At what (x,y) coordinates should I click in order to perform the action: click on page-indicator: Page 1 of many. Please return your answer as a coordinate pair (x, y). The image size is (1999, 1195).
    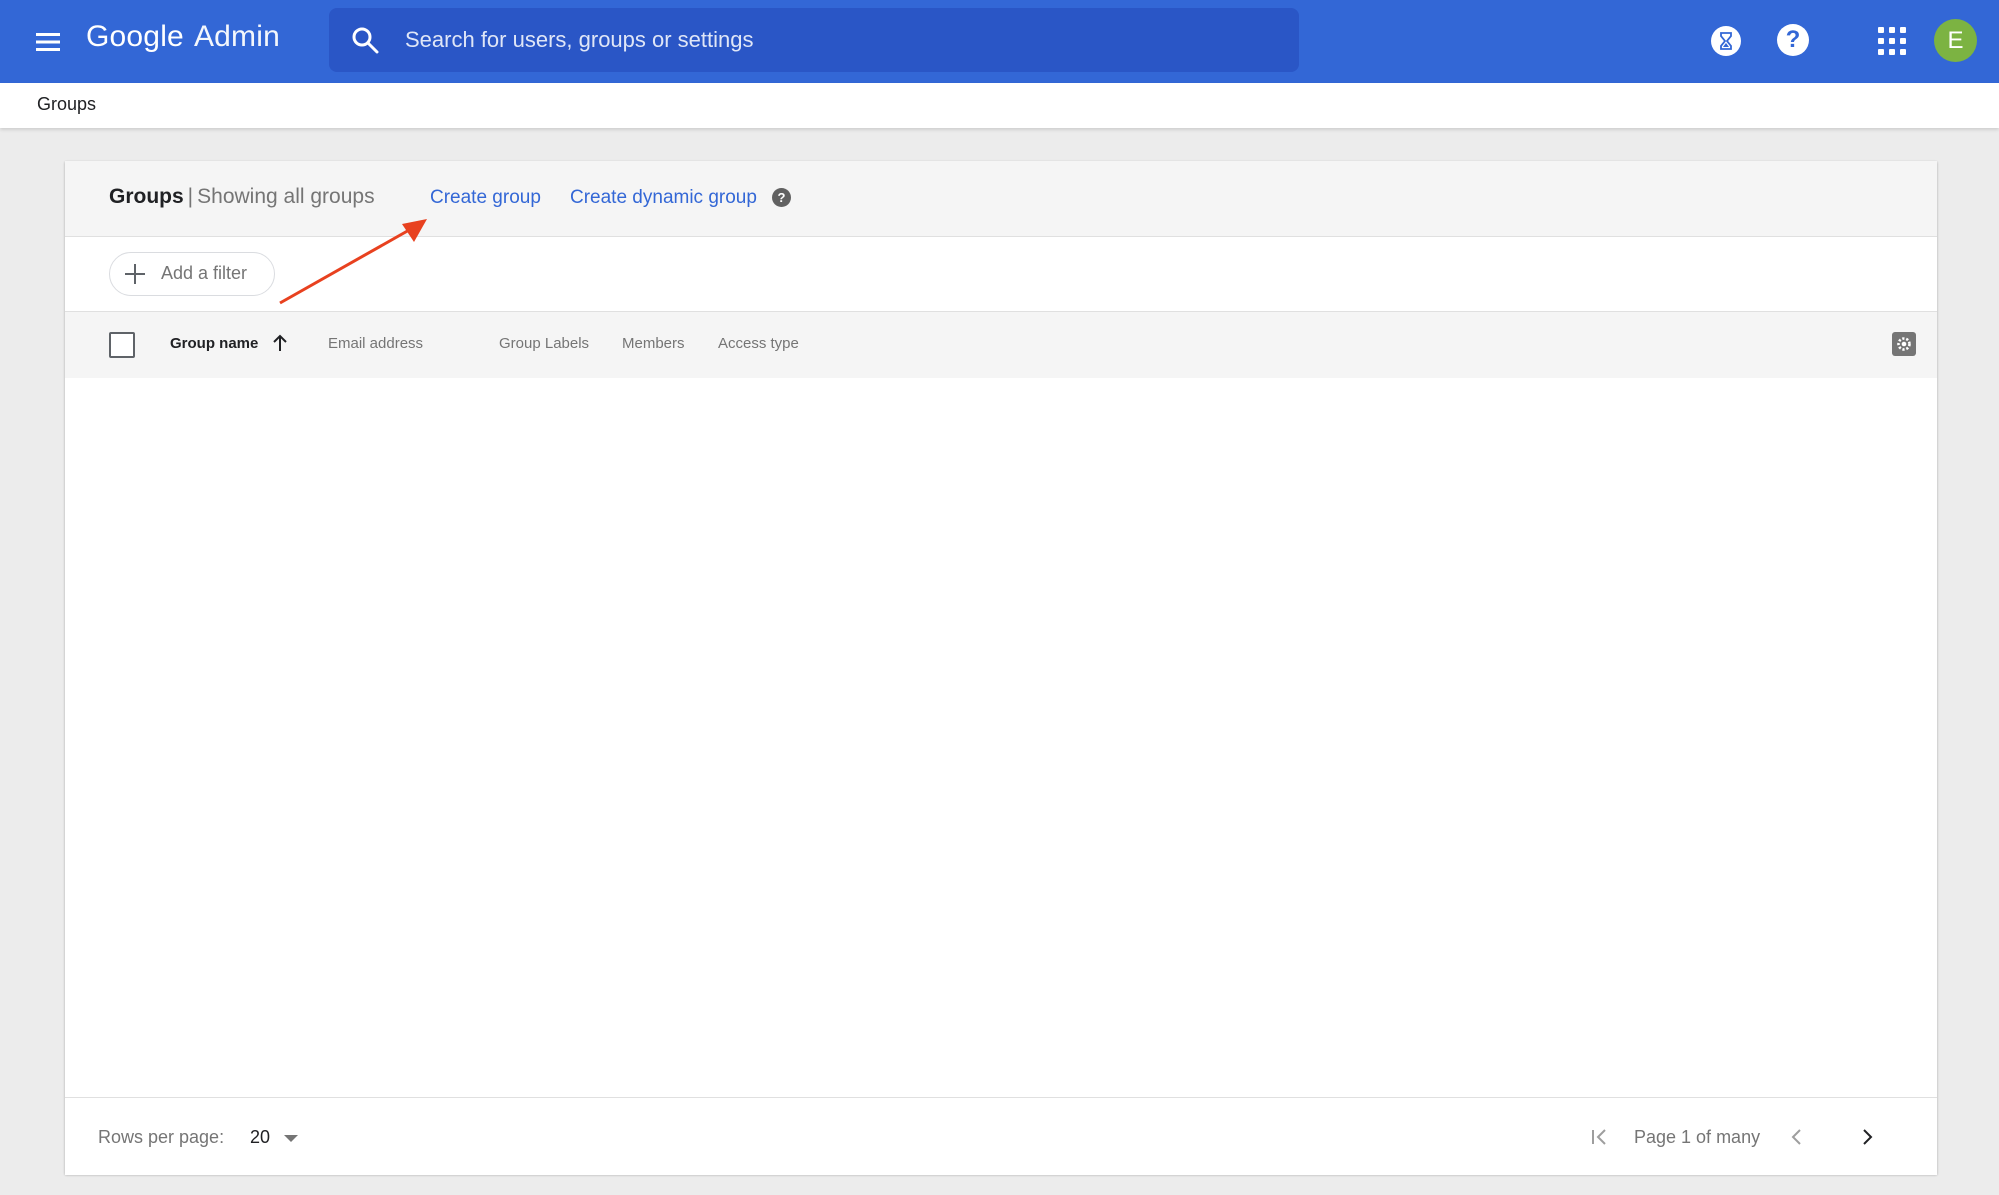
    Looking at the image, I should click on (1697, 1137).